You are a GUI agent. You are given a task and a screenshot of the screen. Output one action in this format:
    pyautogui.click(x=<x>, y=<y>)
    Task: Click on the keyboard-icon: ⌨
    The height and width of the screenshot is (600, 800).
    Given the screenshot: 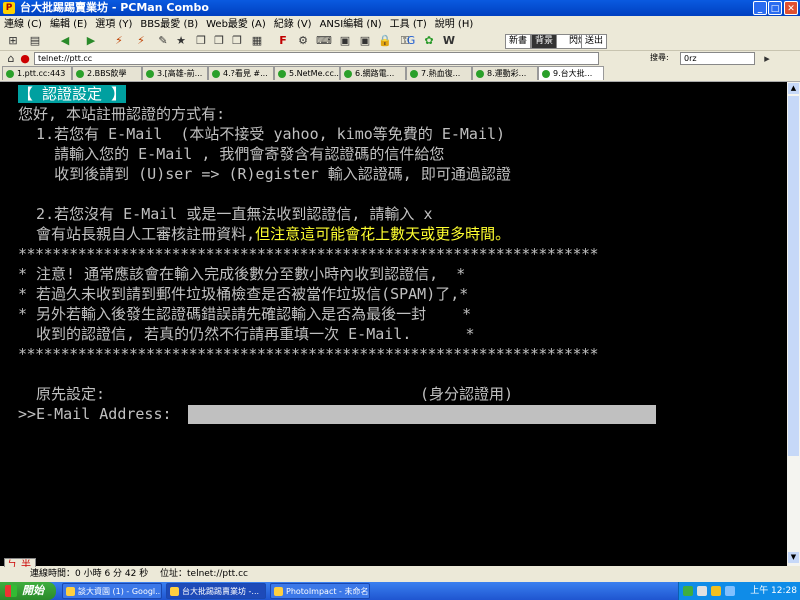 What is the action you would take?
    pyautogui.click(x=324, y=40)
    